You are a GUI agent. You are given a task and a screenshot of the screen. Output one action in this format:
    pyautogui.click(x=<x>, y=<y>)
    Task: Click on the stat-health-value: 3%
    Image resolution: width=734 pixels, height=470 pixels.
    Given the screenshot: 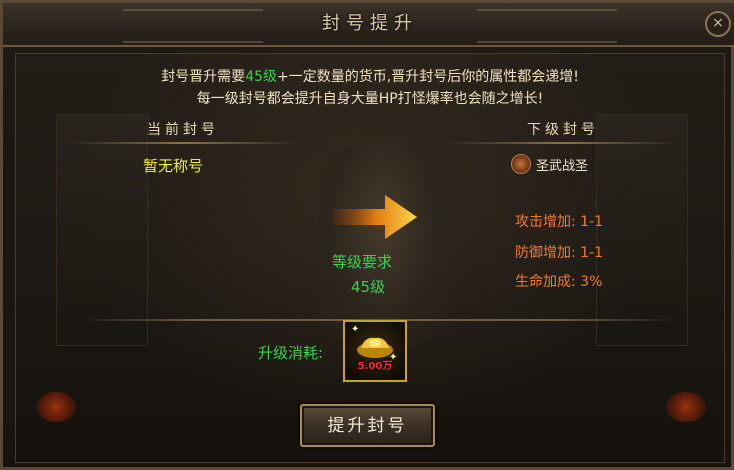 What is the action you would take?
    pyautogui.click(x=591, y=282)
    